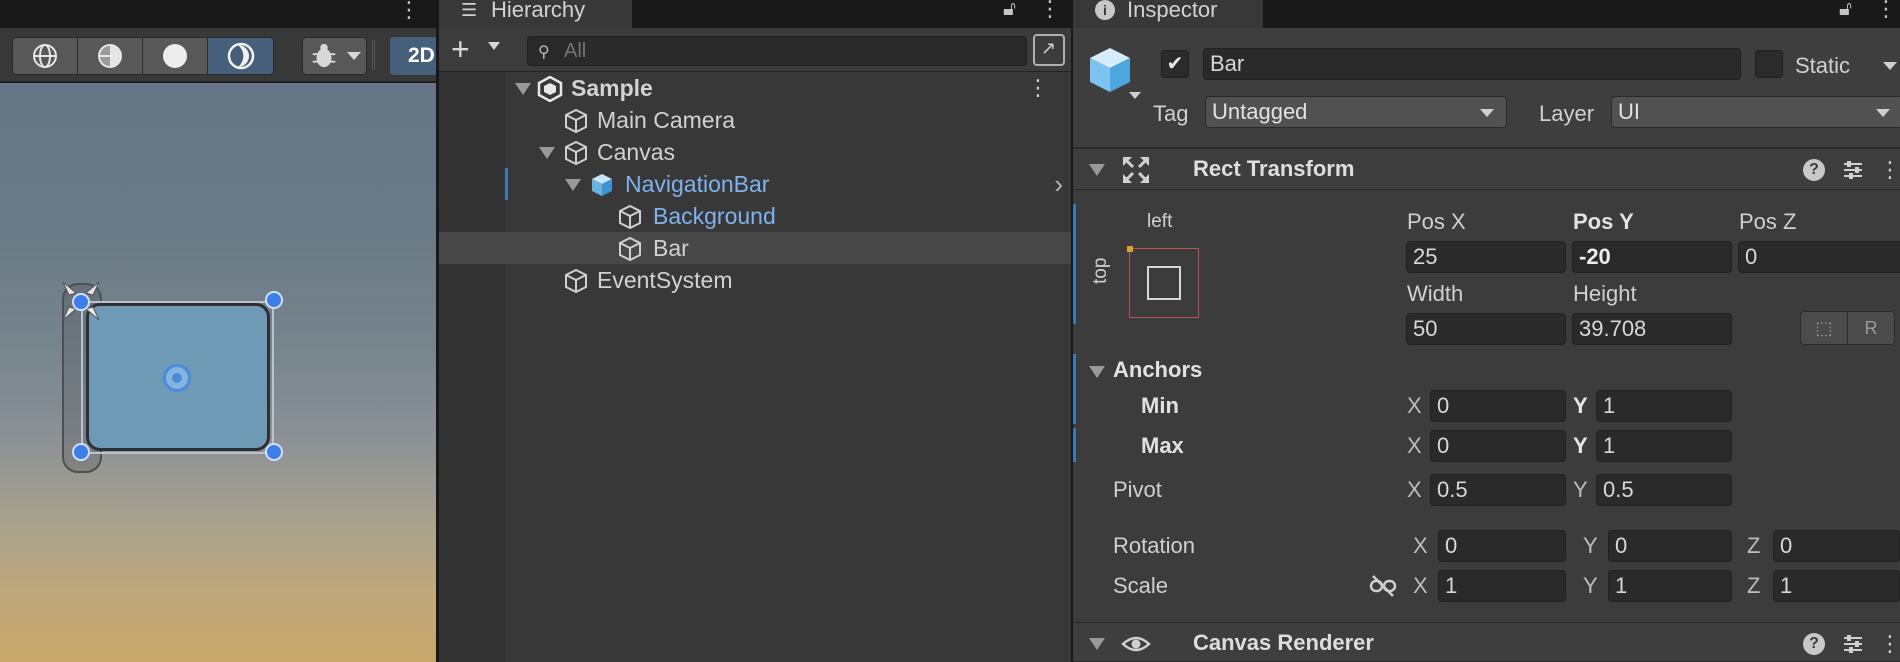  Describe the element at coordinates (1590, 585) in the screenshot. I see `scale-y-label: Y` at that location.